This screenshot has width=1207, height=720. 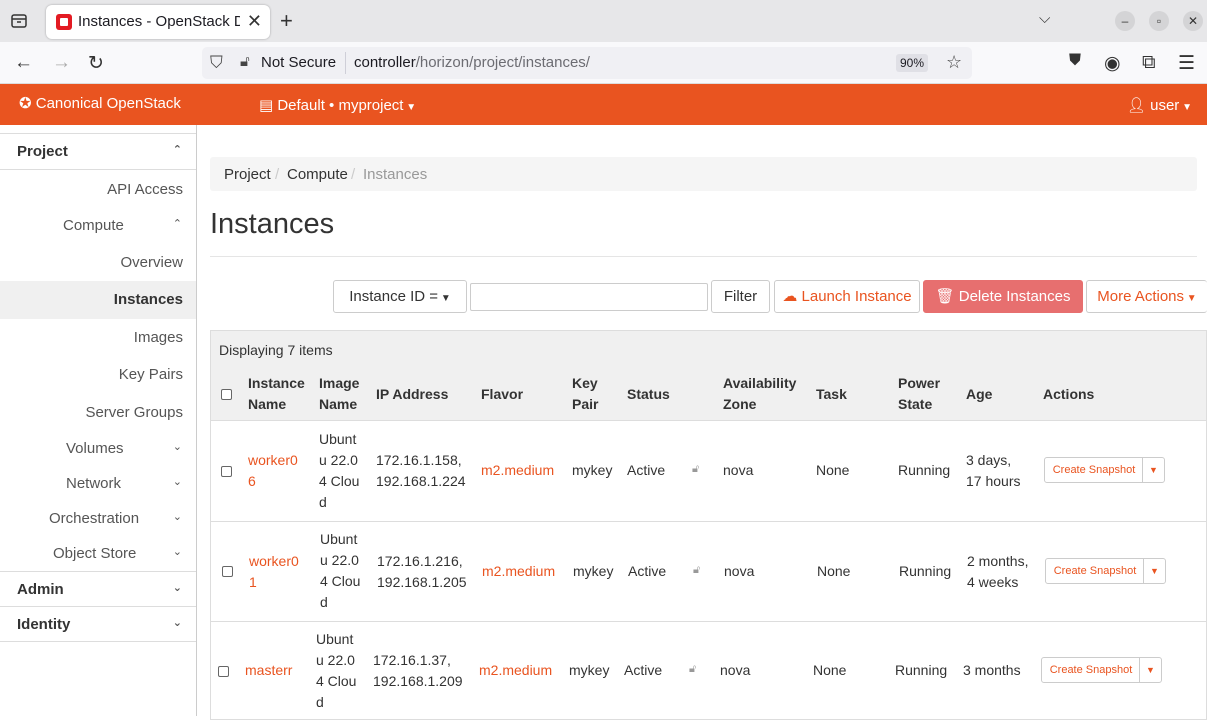 What do you see at coordinates (98, 518) in the screenshot?
I see `sidebar-item-orchestration: Orchestration ⌄` at bounding box center [98, 518].